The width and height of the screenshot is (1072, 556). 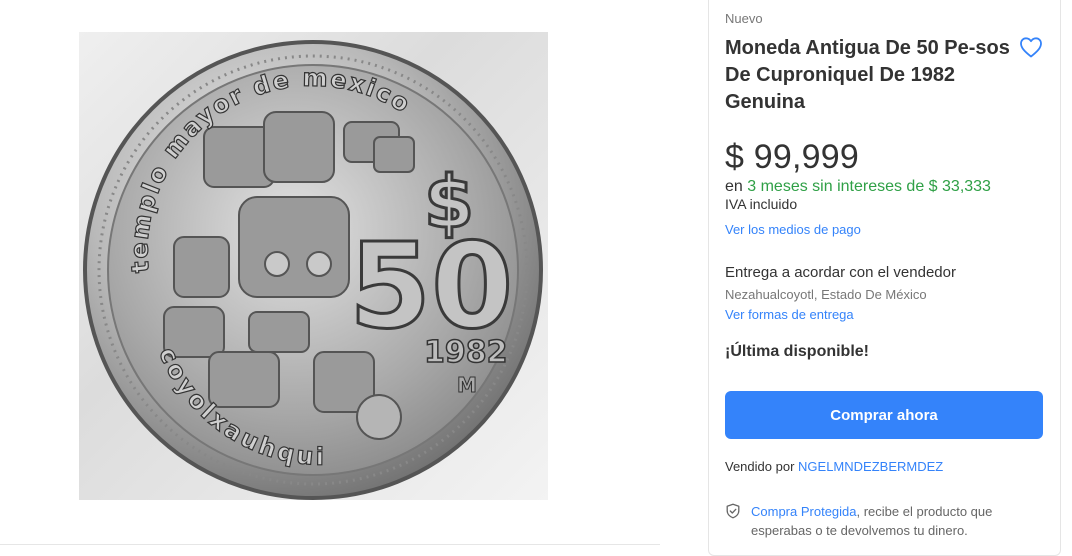 I want to click on tax-note: IVA incluido, so click(x=761, y=204).